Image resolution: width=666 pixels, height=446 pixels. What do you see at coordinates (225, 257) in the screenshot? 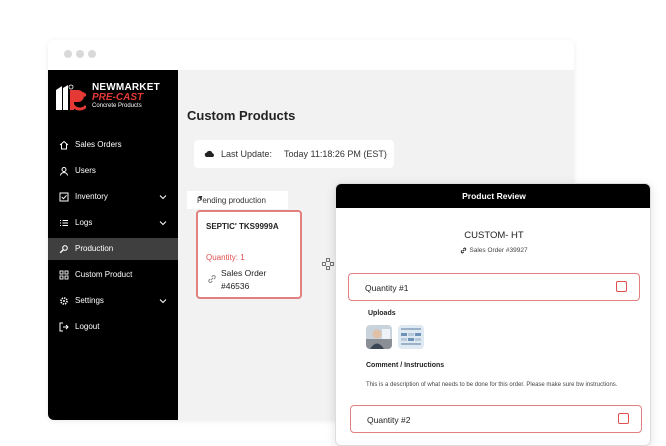
I see `product-quantity: Quantity: 1` at bounding box center [225, 257].